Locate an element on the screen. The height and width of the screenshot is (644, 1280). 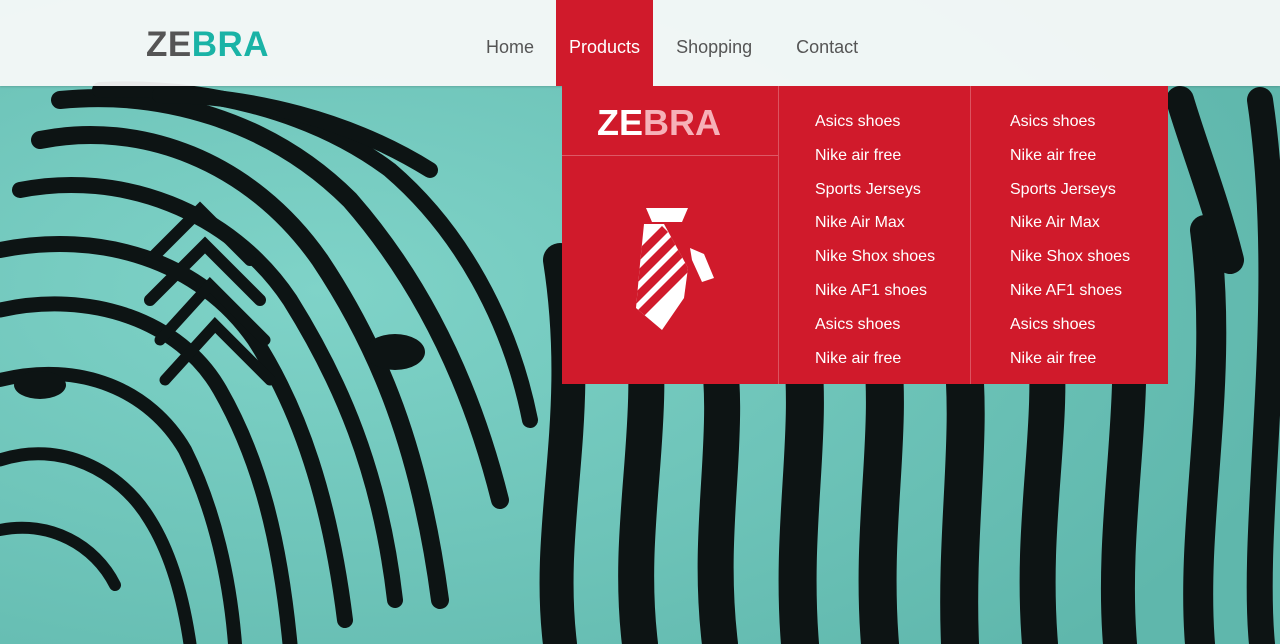
mega-menu-logo: ZEBRA is located at coordinates (659, 123).